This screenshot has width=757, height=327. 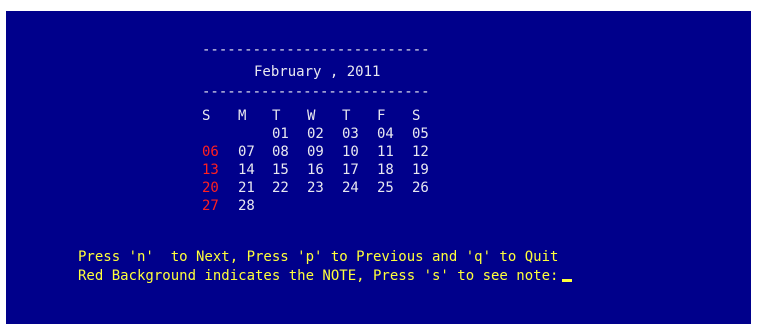 I want to click on calendar-day: 20, so click(x=210, y=188).